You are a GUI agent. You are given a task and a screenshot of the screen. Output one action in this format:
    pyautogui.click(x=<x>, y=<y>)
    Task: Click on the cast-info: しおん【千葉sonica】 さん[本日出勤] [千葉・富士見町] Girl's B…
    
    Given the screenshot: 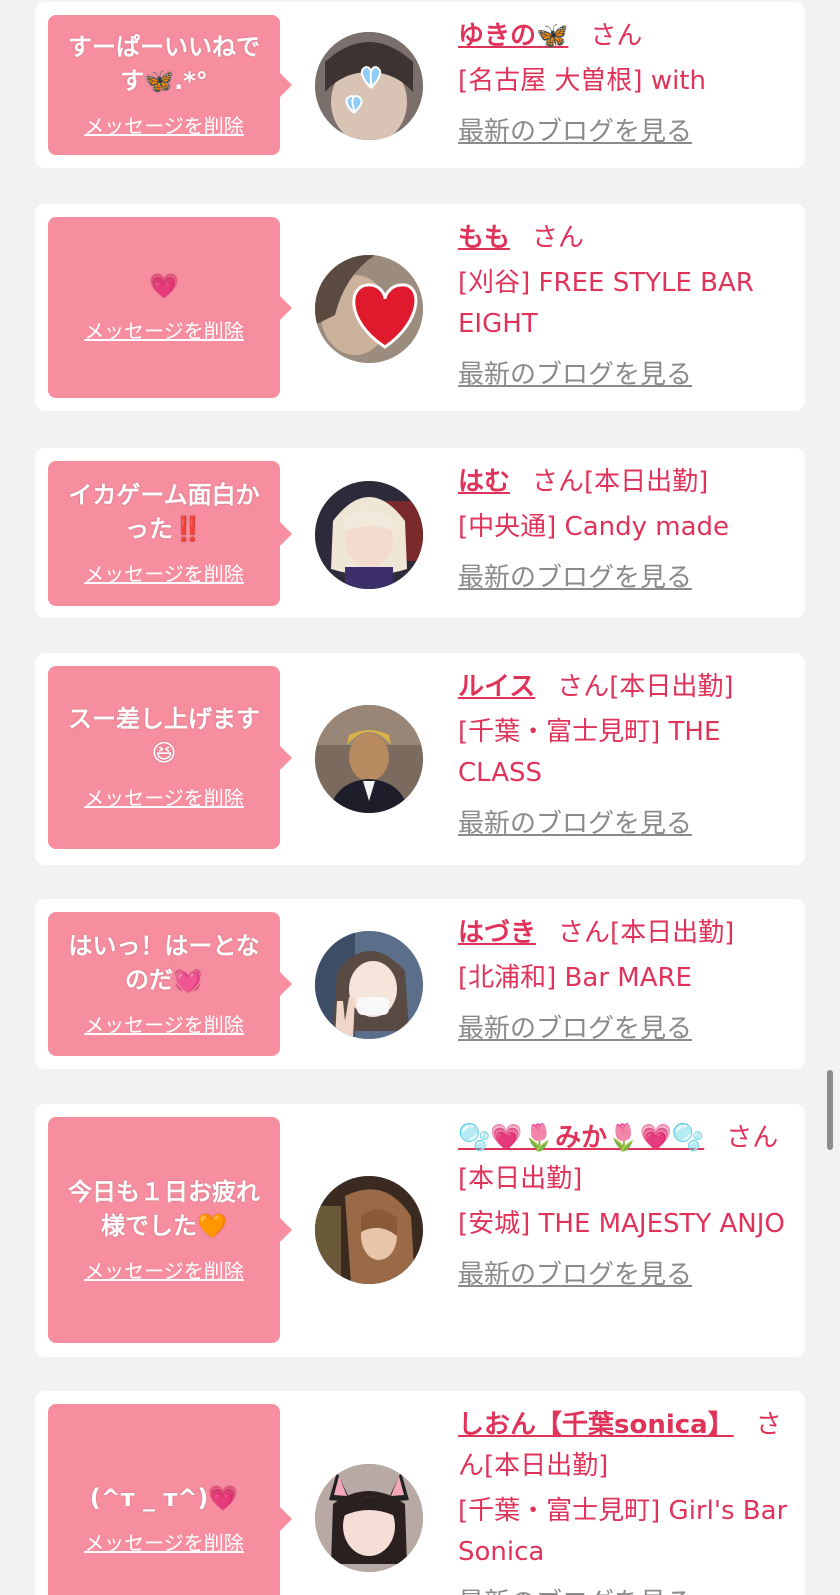 What is the action you would take?
    pyautogui.click(x=628, y=1500)
    